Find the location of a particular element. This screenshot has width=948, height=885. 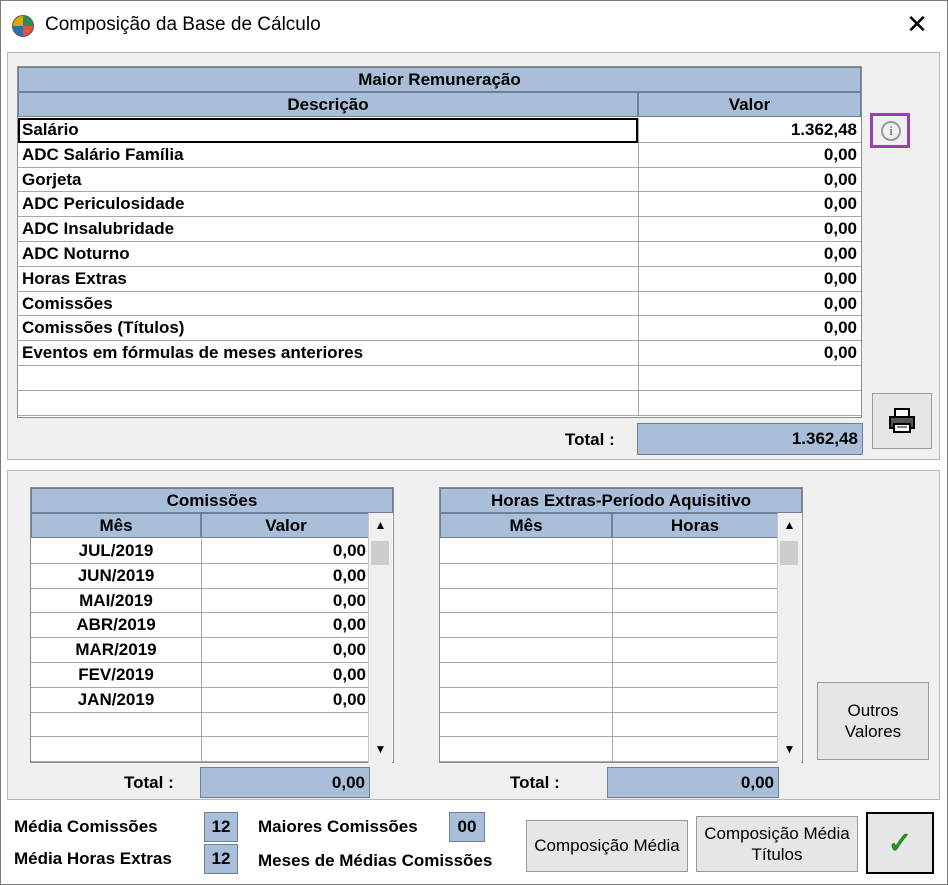

row-desc: Comissões (Títulos) is located at coordinates (103, 328).